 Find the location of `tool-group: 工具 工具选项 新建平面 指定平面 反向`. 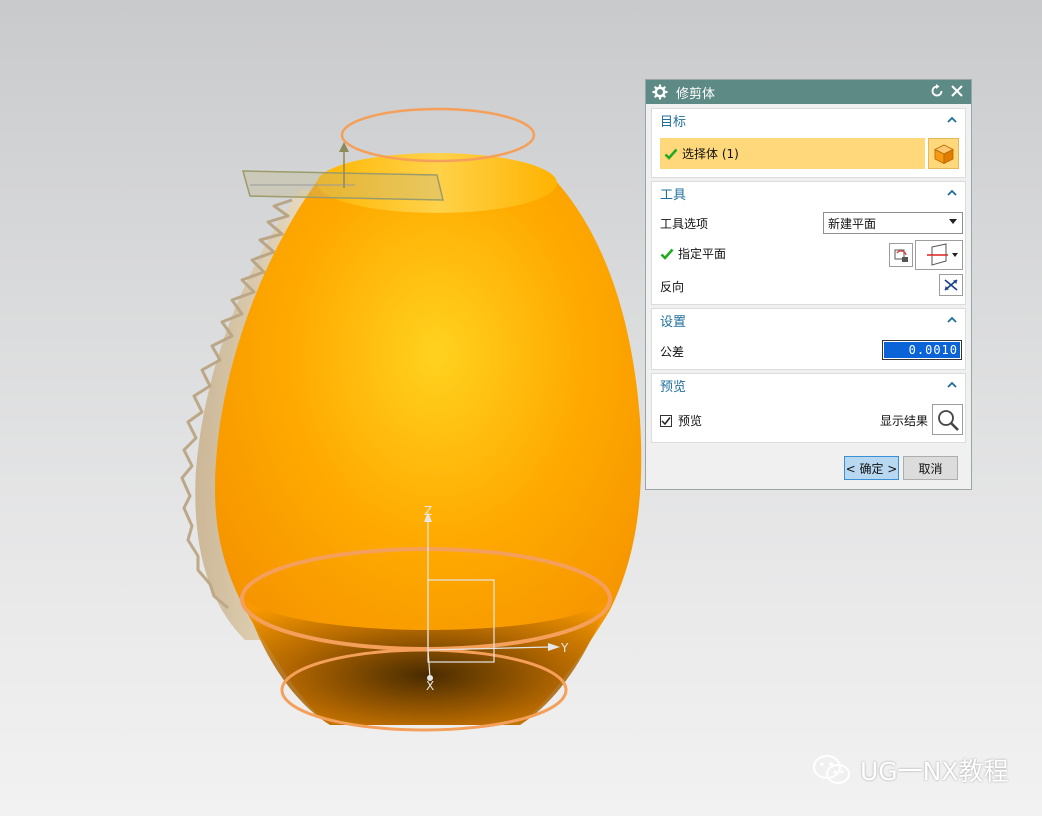

tool-group: 工具 工具选项 新建平面 指定平面 反向 is located at coordinates (808, 243).